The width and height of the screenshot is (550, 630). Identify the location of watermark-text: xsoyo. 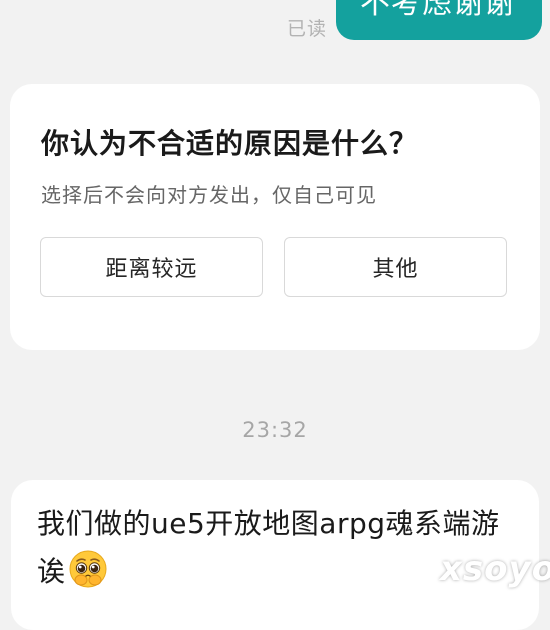
(495, 569).